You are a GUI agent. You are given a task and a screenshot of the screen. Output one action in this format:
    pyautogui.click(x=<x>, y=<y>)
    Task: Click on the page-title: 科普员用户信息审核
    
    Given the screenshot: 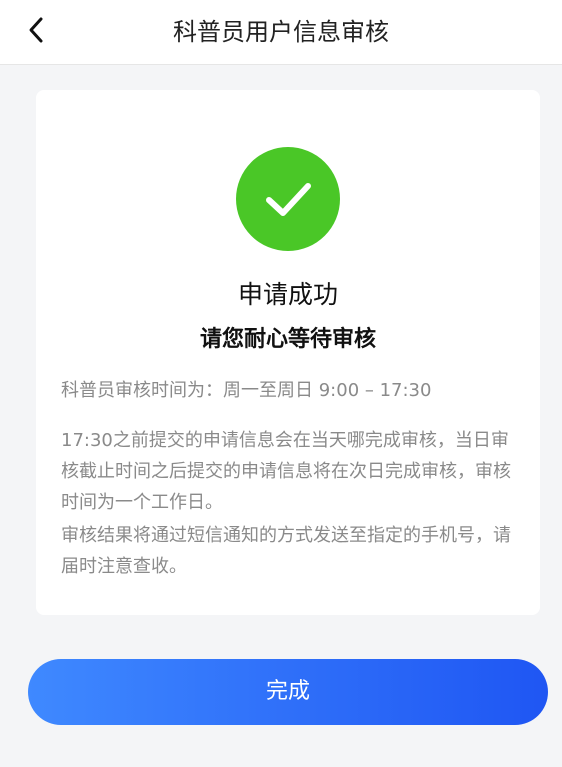 What is the action you would take?
    pyautogui.click(x=281, y=32)
    